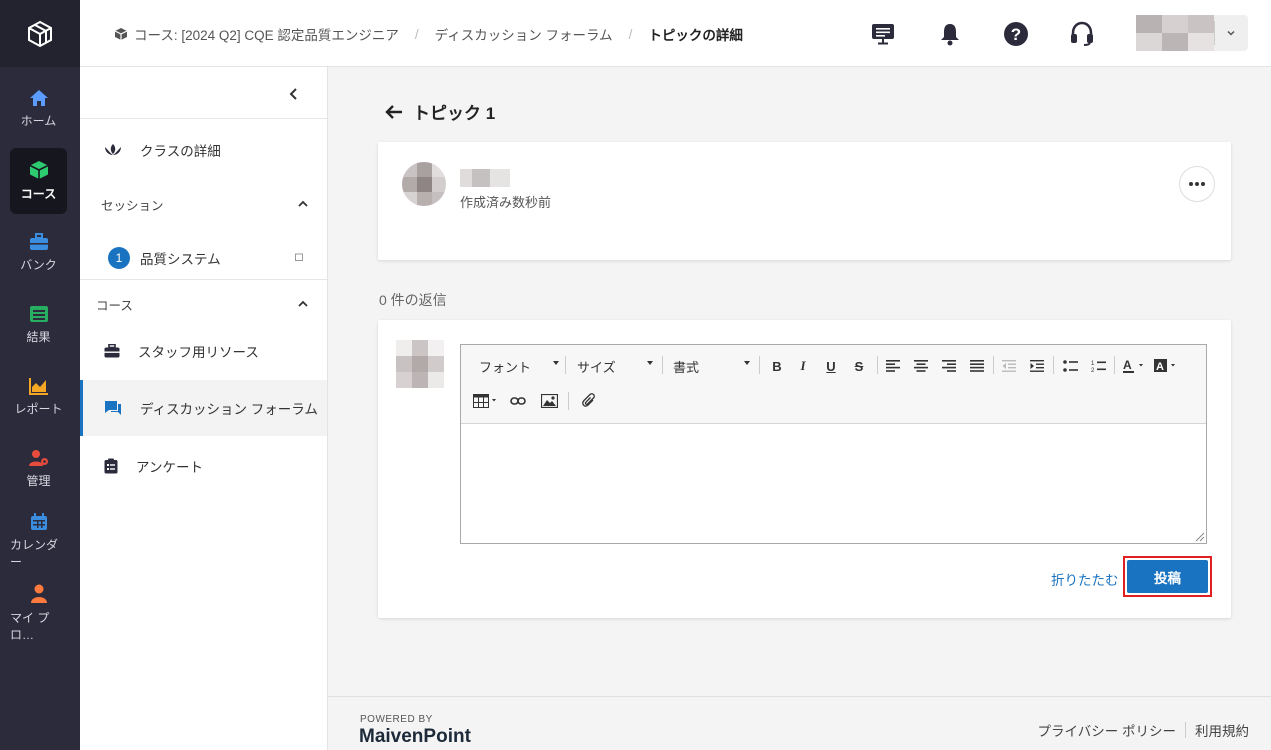 The height and width of the screenshot is (750, 1271). What do you see at coordinates (831, 366) in the screenshot?
I see `underline-button: U` at bounding box center [831, 366].